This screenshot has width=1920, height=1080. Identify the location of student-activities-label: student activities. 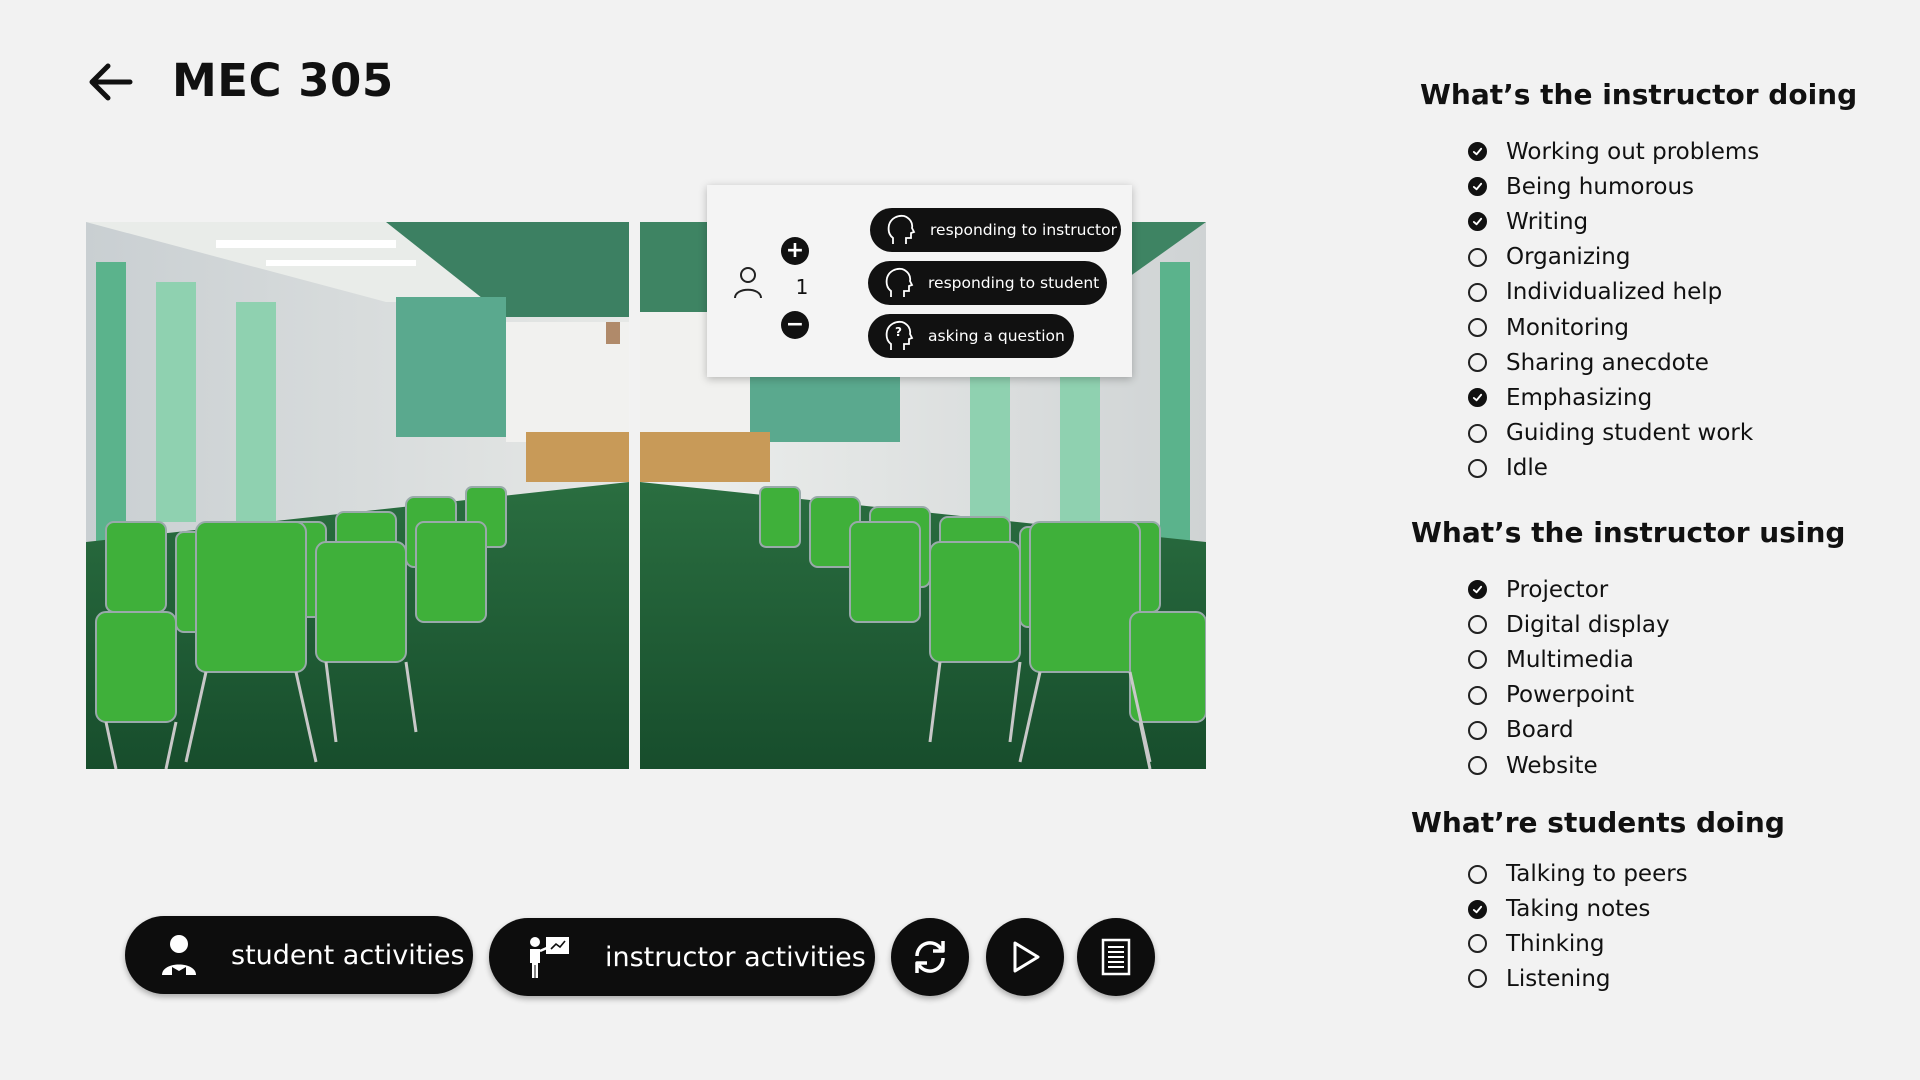
(348, 955).